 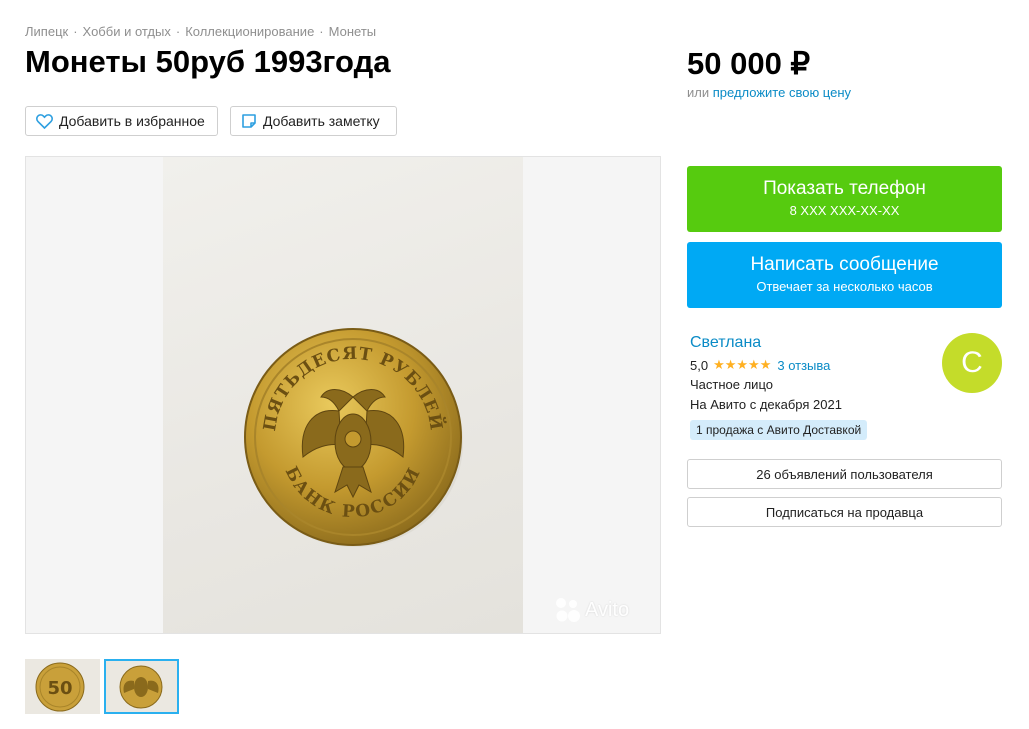 What do you see at coordinates (844, 474) in the screenshot?
I see `user-ads-button: 26 объявлений пользователя` at bounding box center [844, 474].